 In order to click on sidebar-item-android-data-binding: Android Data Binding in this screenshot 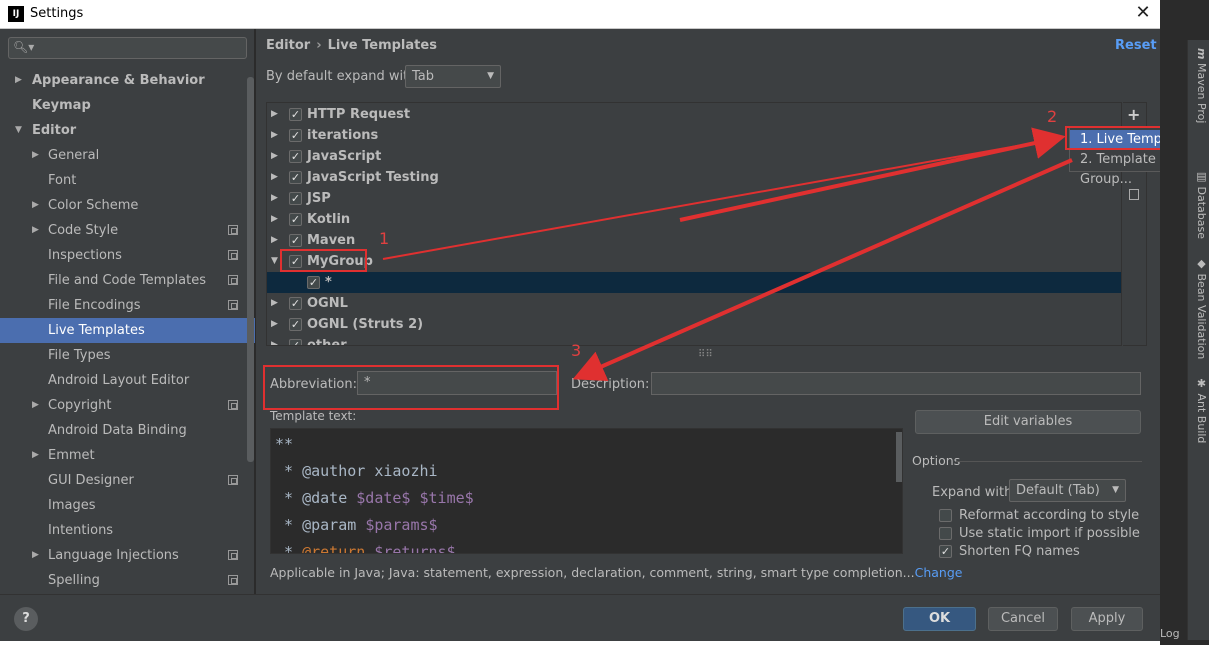, I will do `click(123, 430)`.